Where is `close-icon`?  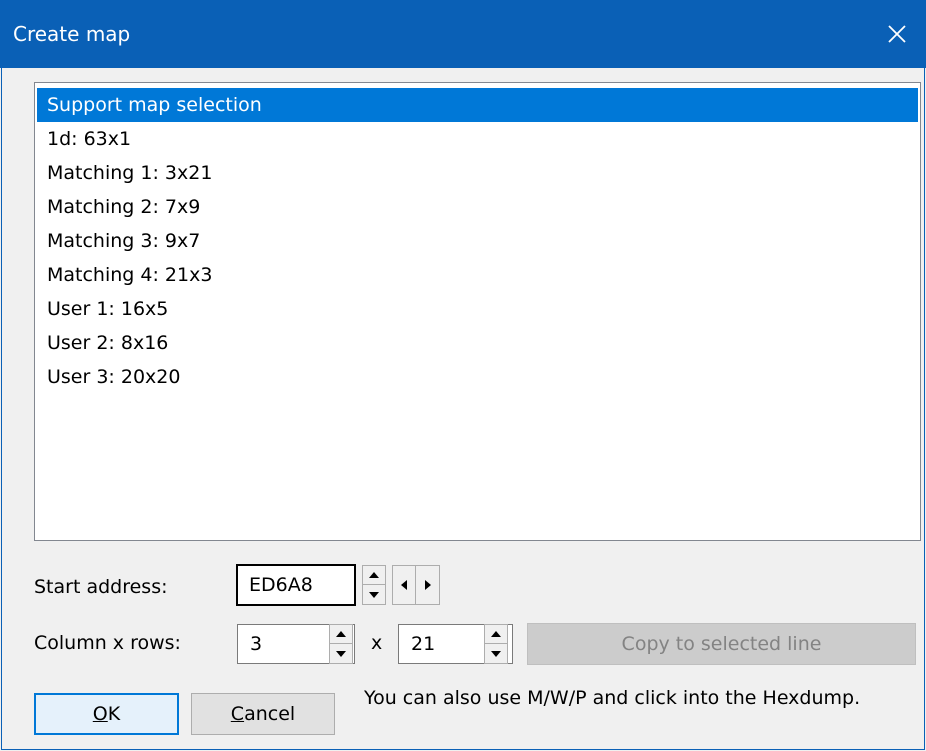 close-icon is located at coordinates (897, 34).